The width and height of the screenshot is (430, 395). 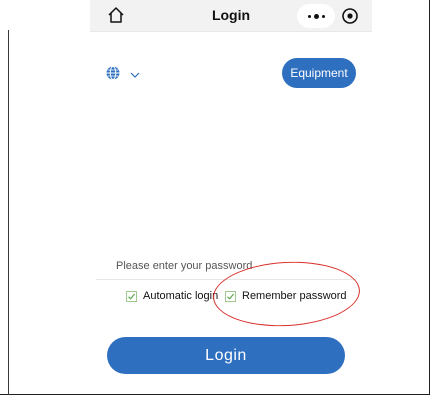 I want to click on divider, so click(x=8, y=212).